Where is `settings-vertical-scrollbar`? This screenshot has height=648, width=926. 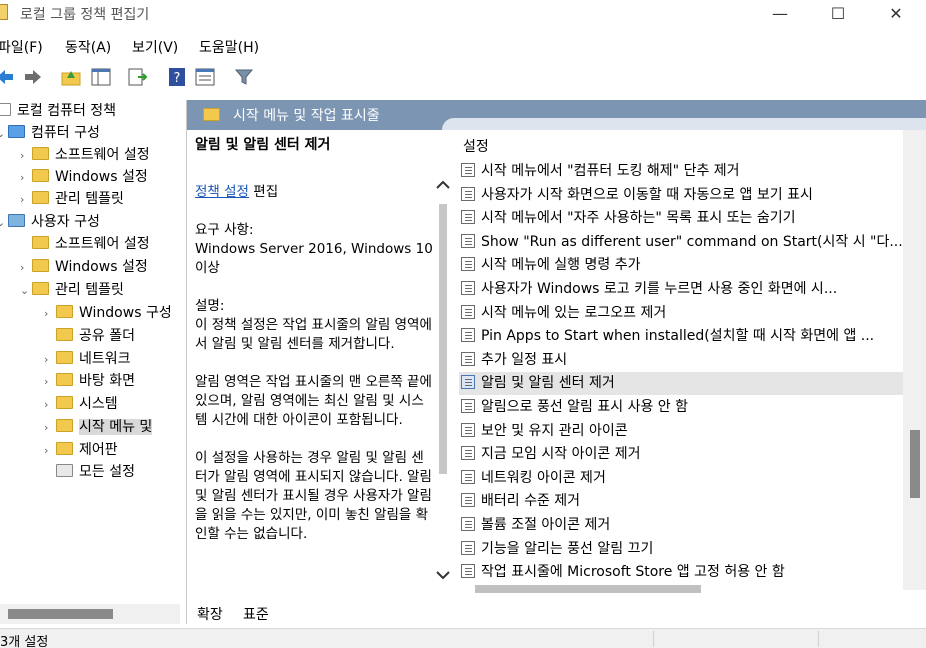
settings-vertical-scrollbar is located at coordinates (914, 360).